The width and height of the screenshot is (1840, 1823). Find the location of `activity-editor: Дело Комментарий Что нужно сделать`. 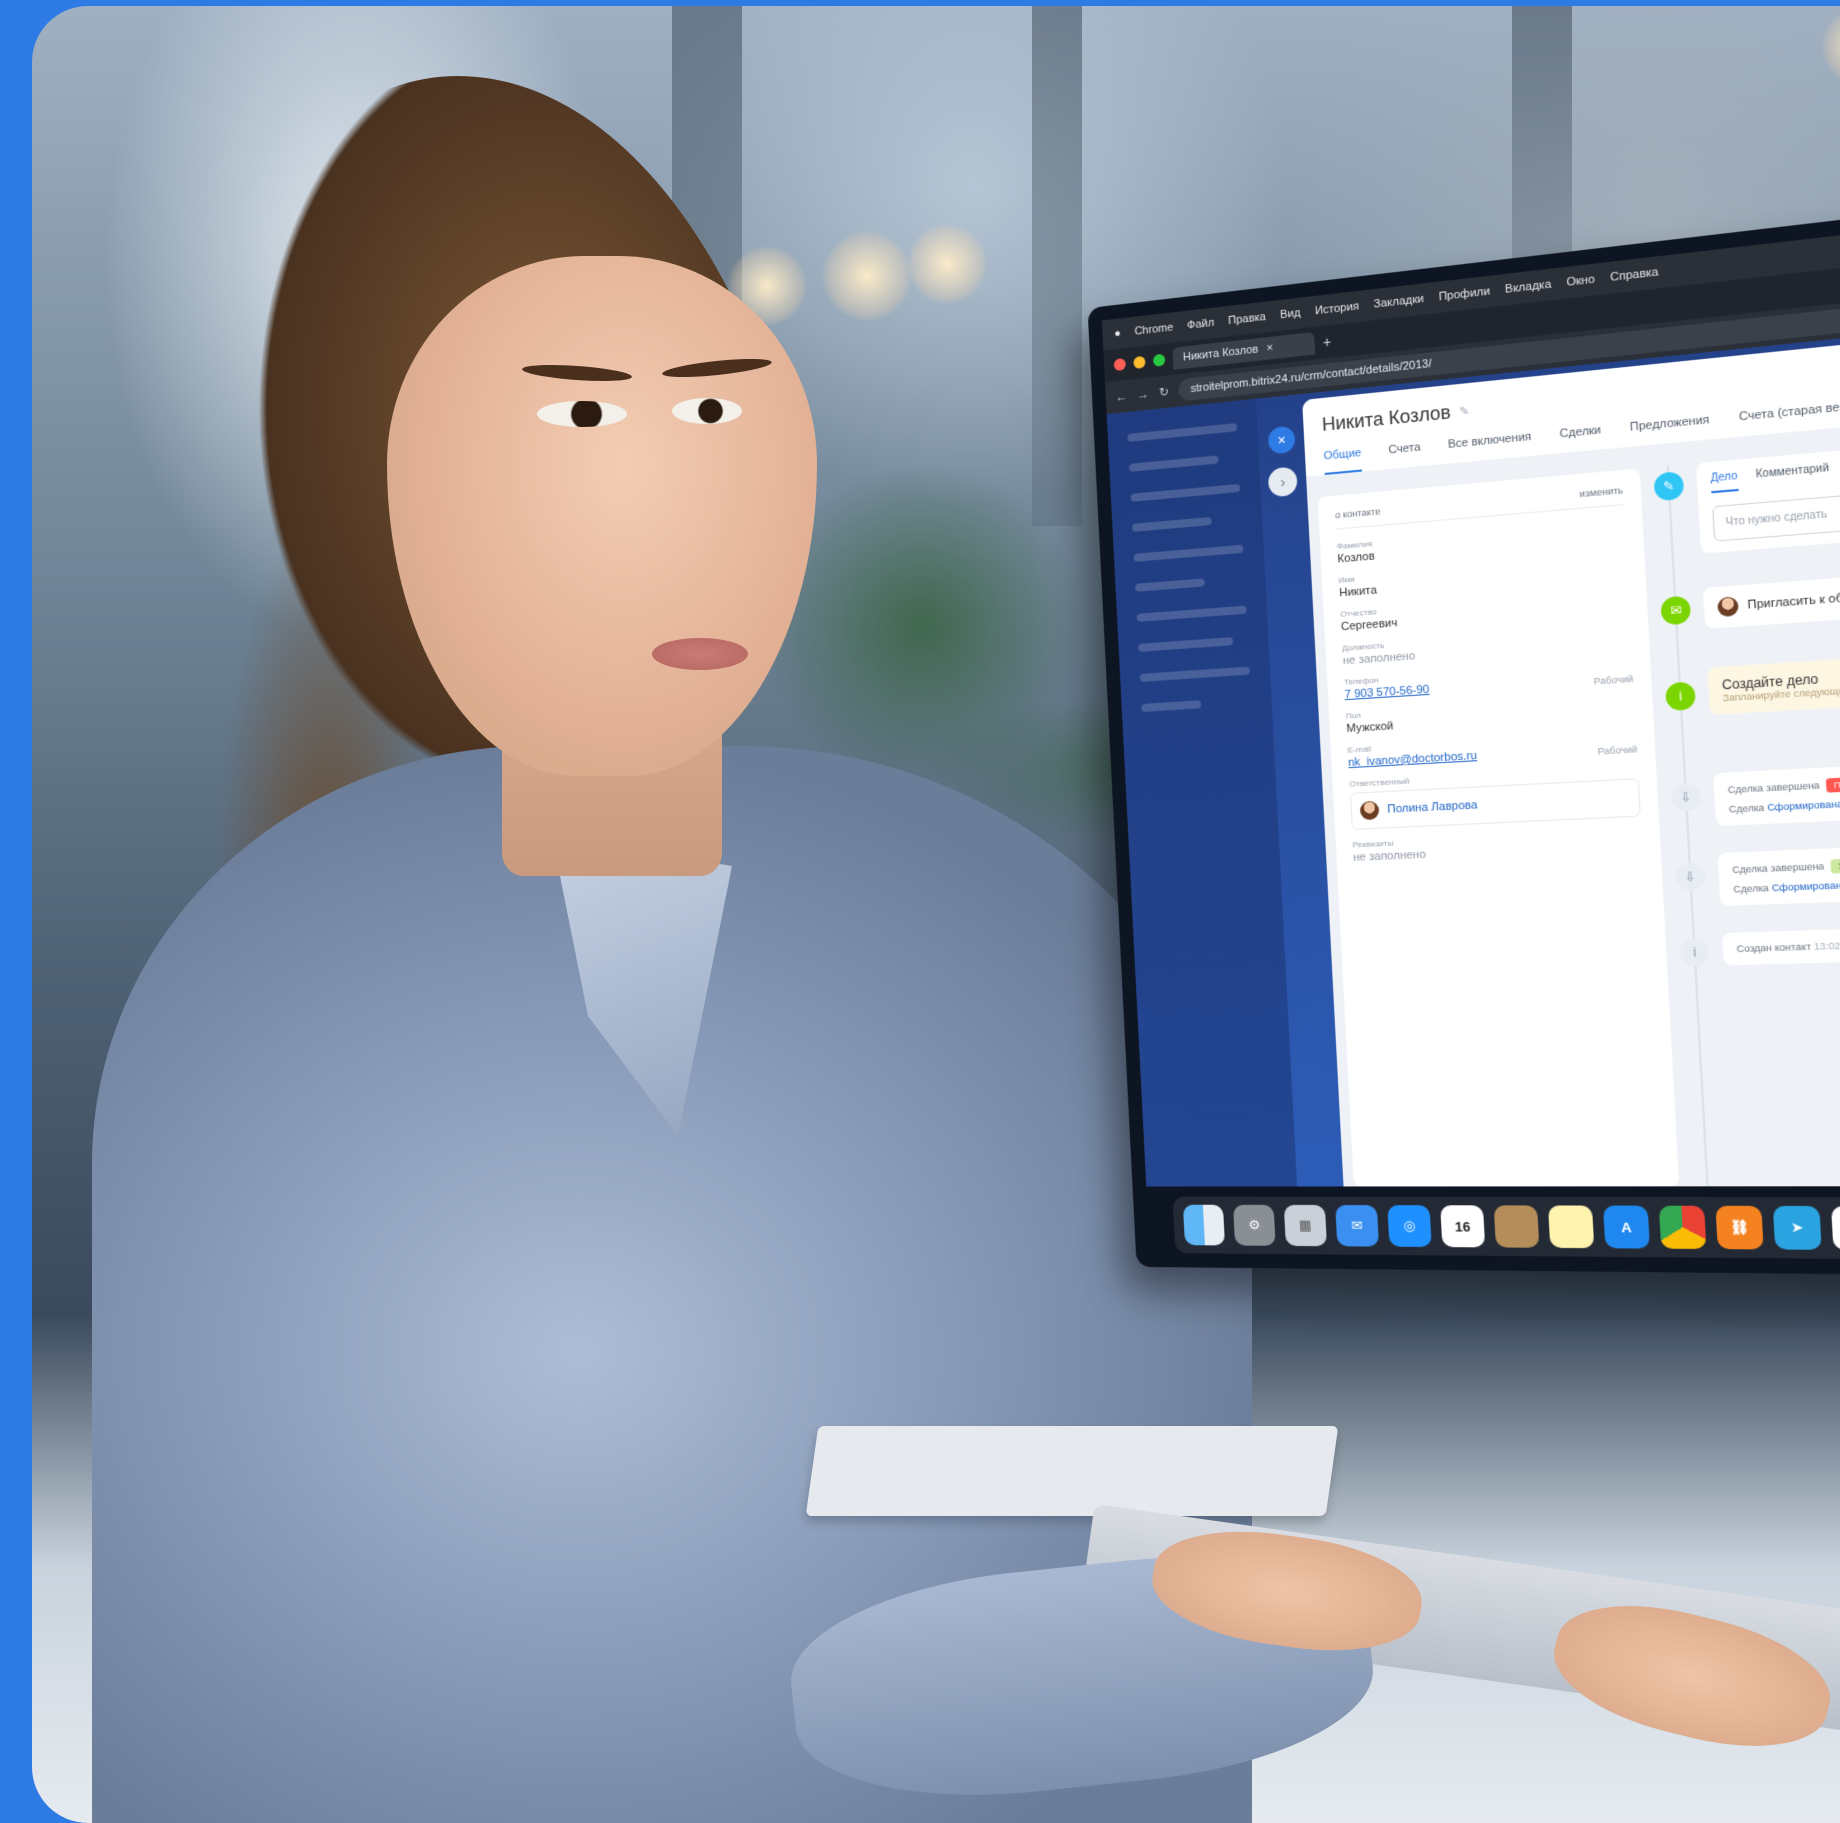

activity-editor: Дело Комментарий Что нужно сделать is located at coordinates (1768, 490).